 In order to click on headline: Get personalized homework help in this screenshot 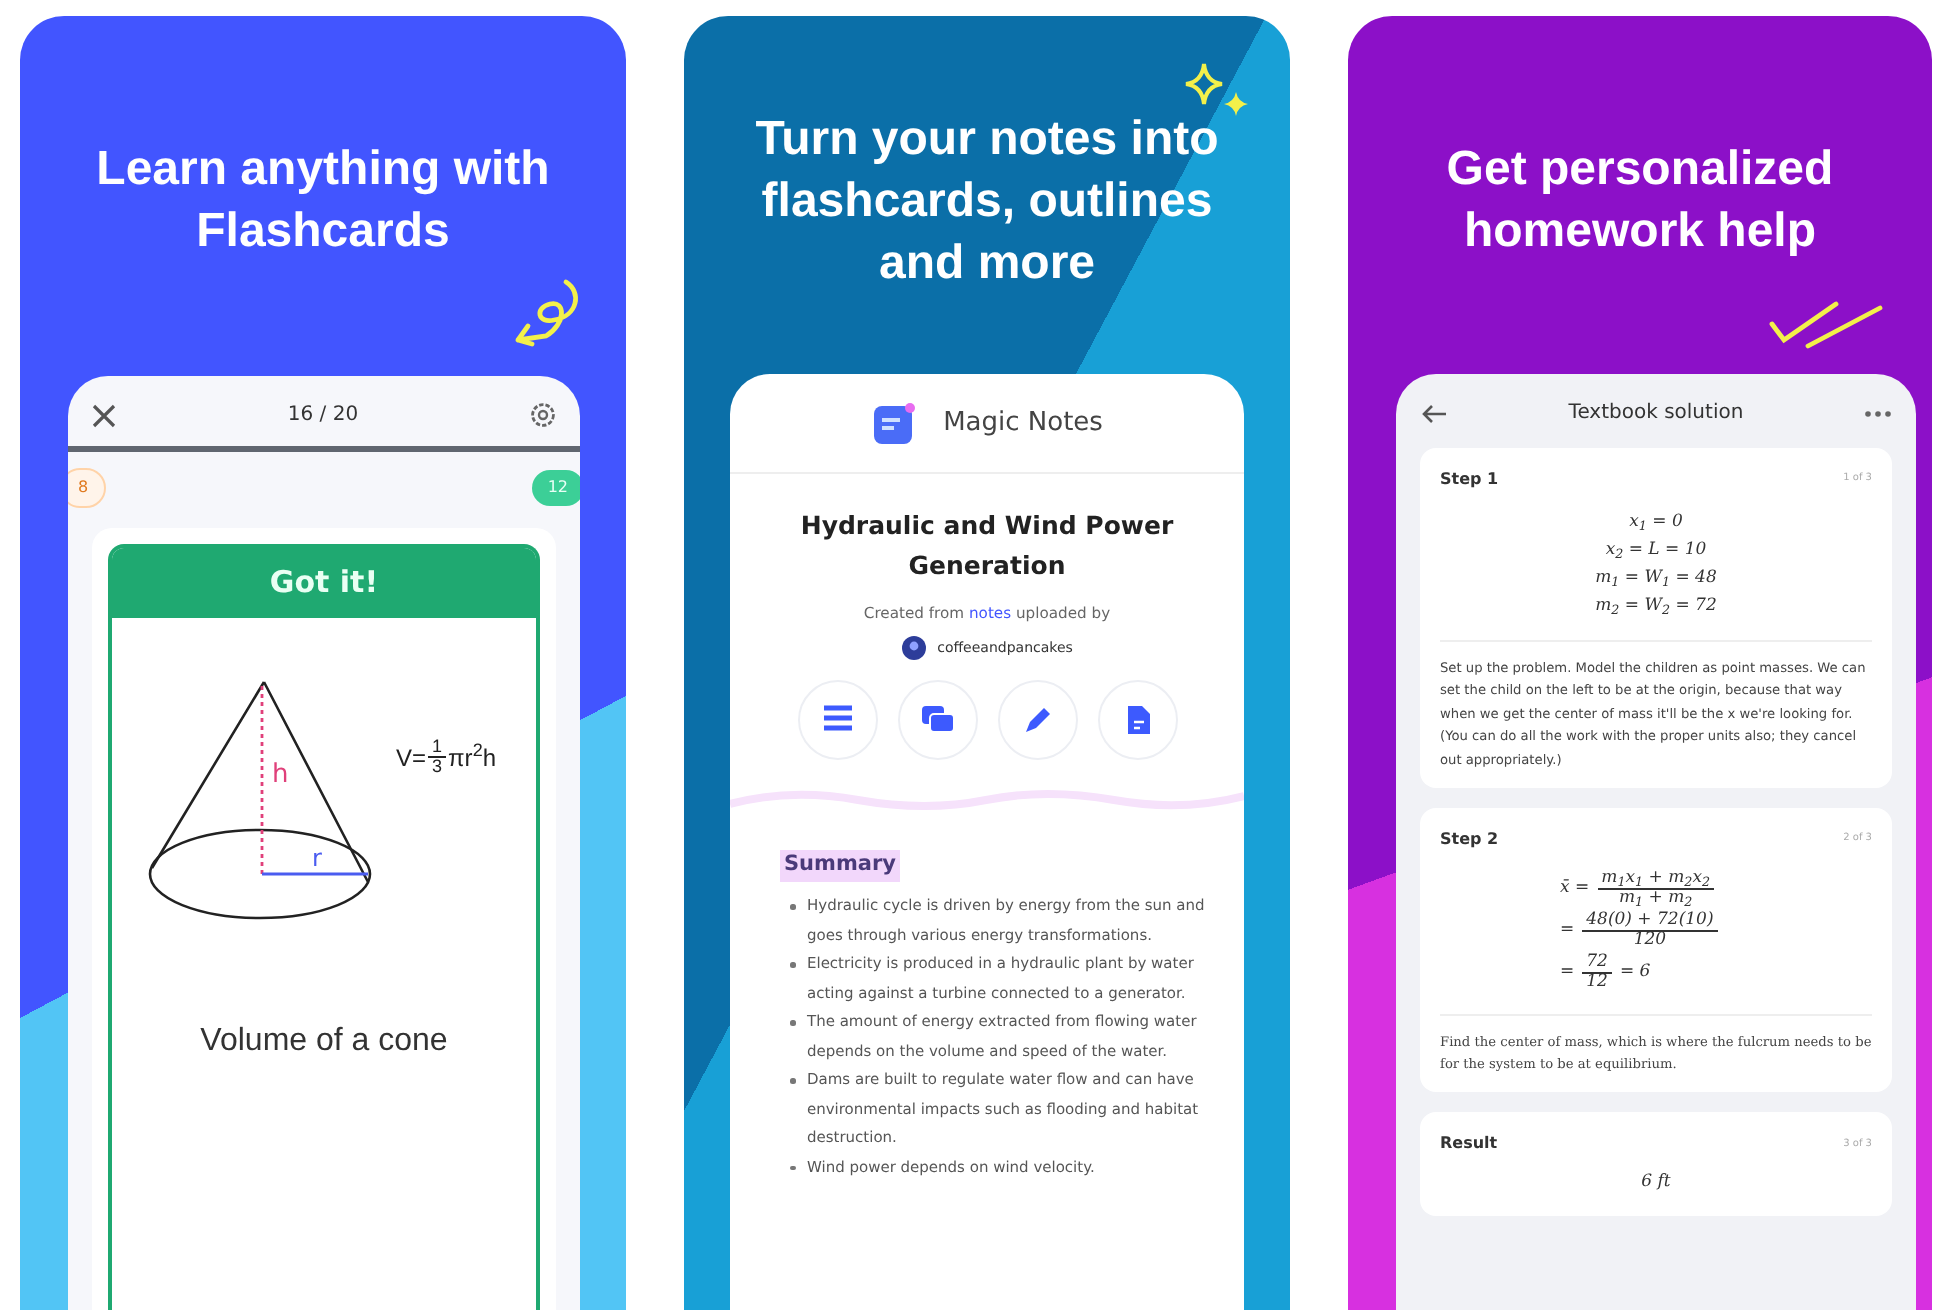, I will do `click(1640, 201)`.